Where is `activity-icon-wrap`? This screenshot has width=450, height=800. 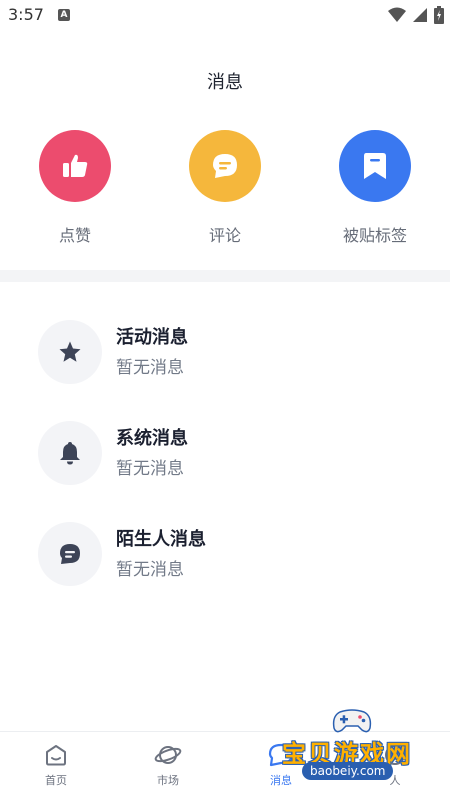
activity-icon-wrap is located at coordinates (70, 352).